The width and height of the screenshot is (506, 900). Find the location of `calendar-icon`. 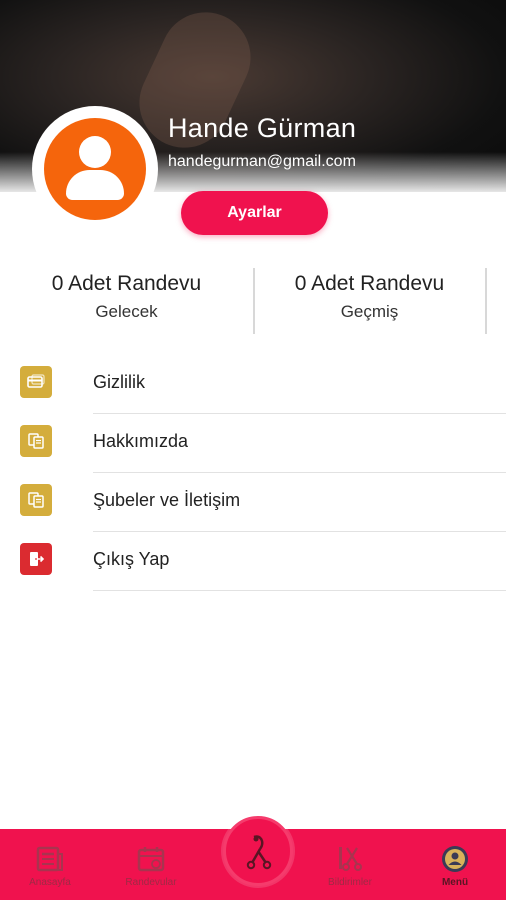

calendar-icon is located at coordinates (151, 859).